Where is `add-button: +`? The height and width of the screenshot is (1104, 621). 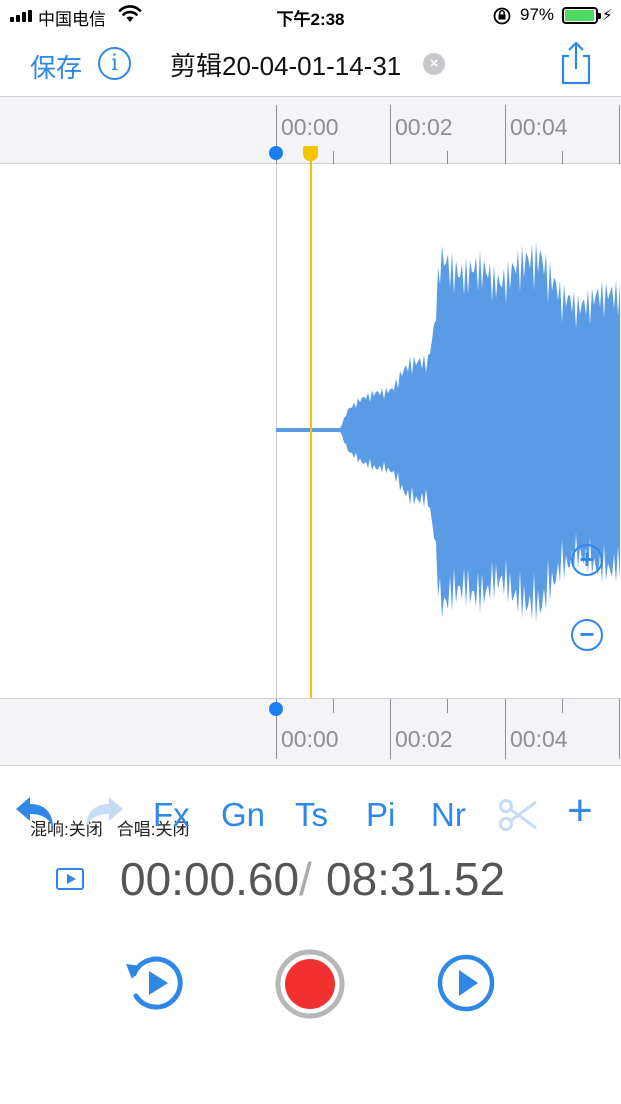 add-button: + is located at coordinates (580, 811).